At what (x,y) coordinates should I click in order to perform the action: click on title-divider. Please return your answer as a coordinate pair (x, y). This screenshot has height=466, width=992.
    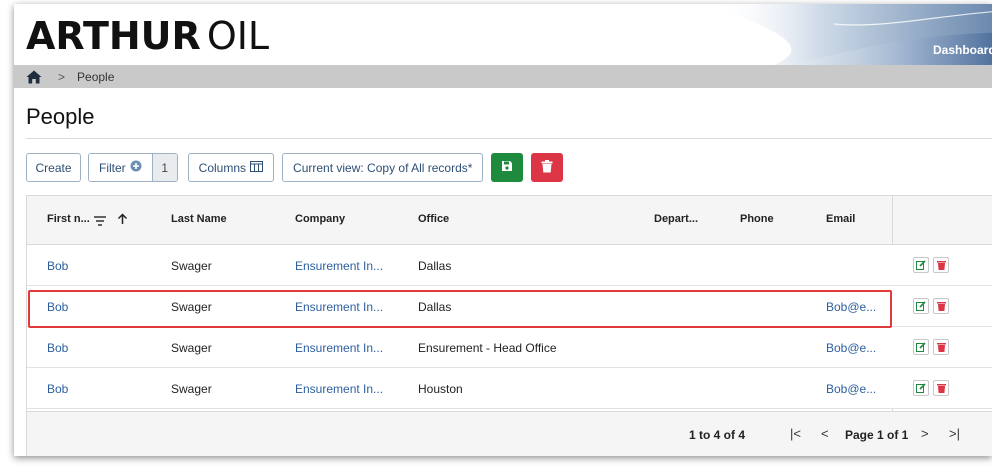
    Looking at the image, I should click on (509, 138).